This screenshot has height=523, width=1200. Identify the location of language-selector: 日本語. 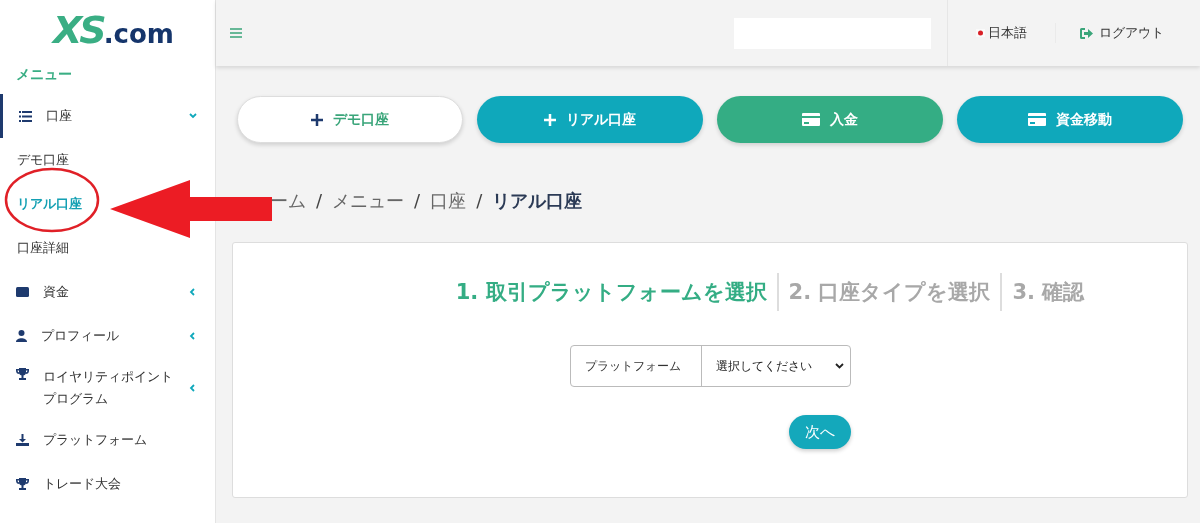
(1001, 33).